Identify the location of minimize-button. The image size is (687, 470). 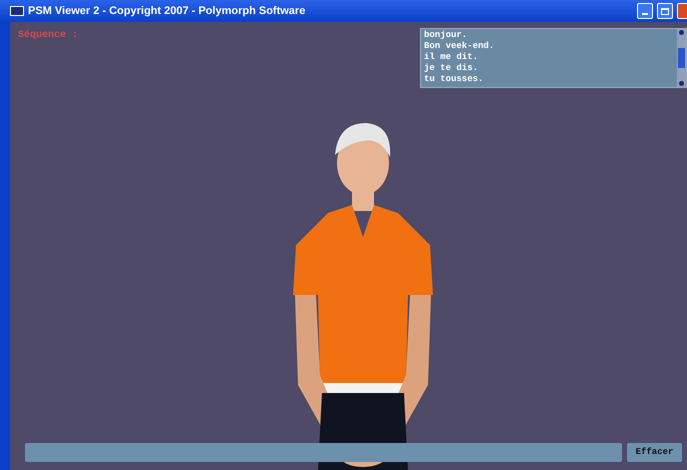
(645, 11).